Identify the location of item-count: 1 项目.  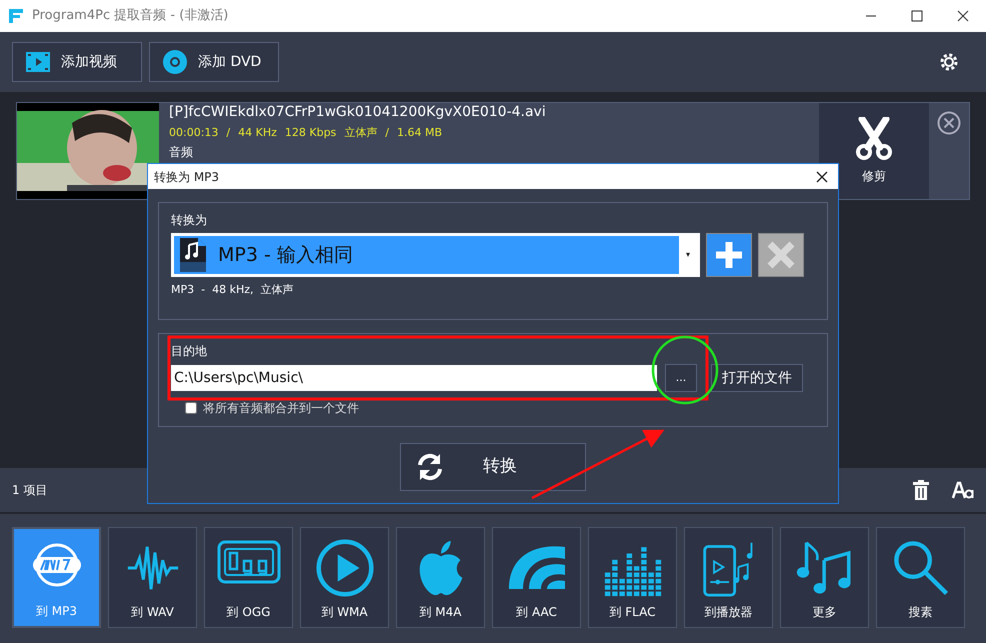
(30, 490).